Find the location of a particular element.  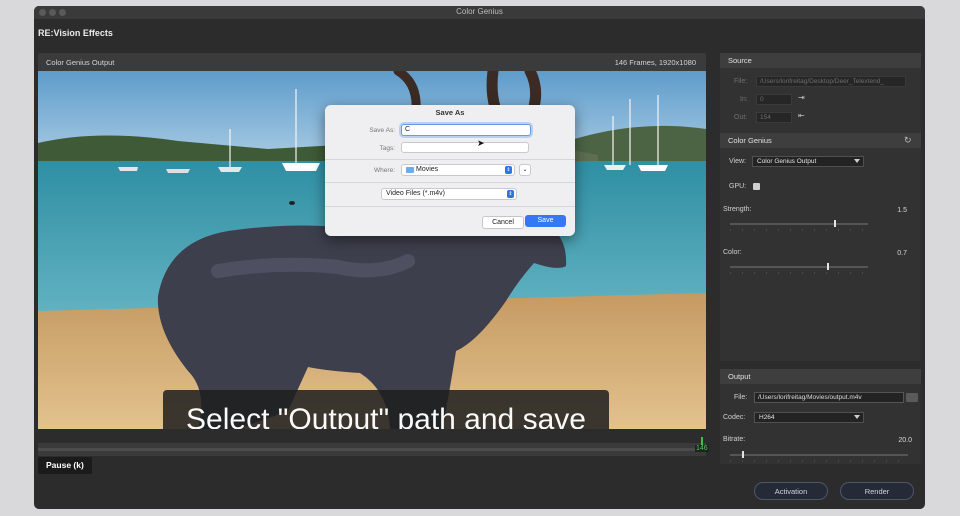

cancel-button: Cancel is located at coordinates (503, 222).